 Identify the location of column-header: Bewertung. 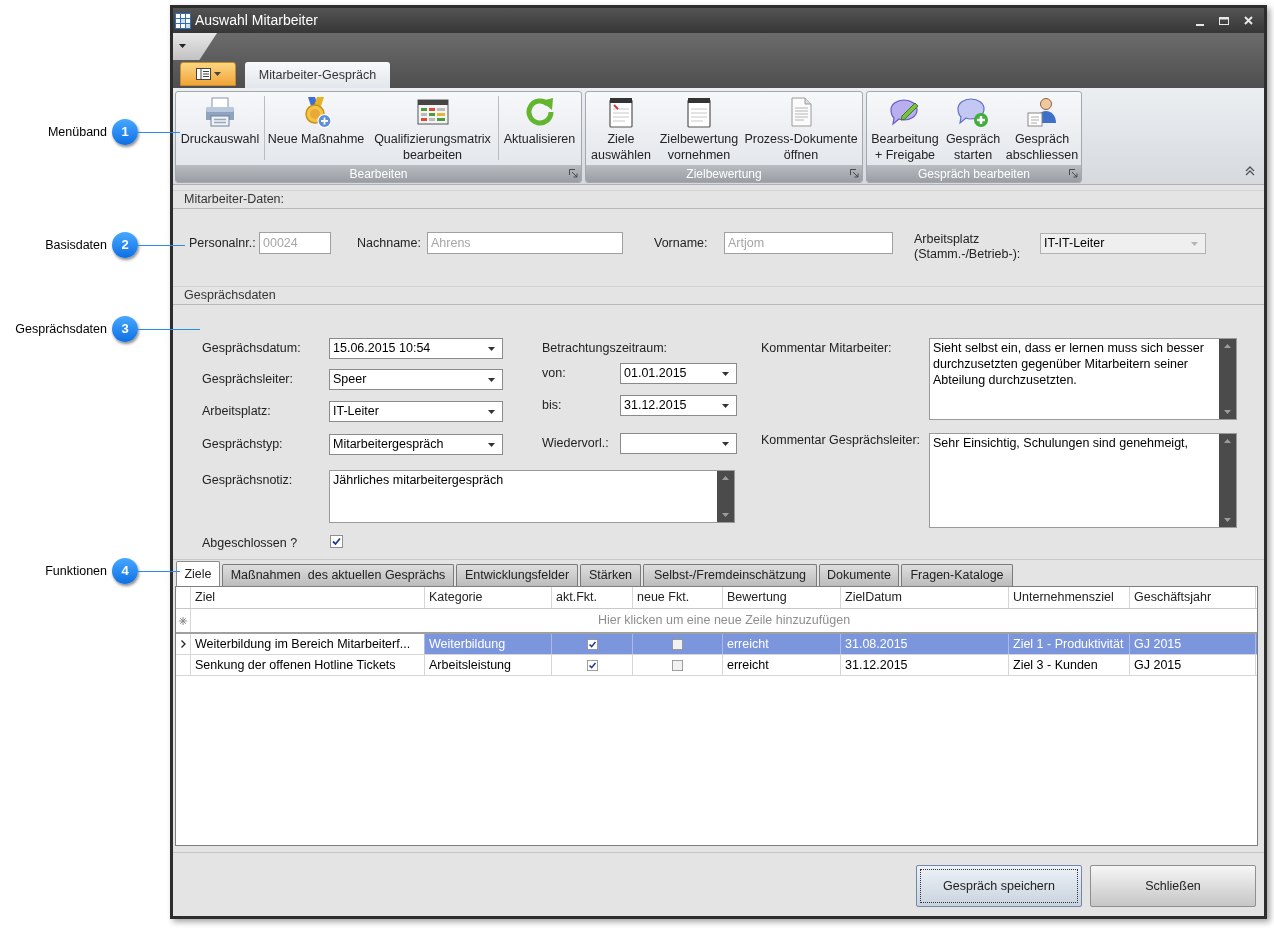
(782, 597).